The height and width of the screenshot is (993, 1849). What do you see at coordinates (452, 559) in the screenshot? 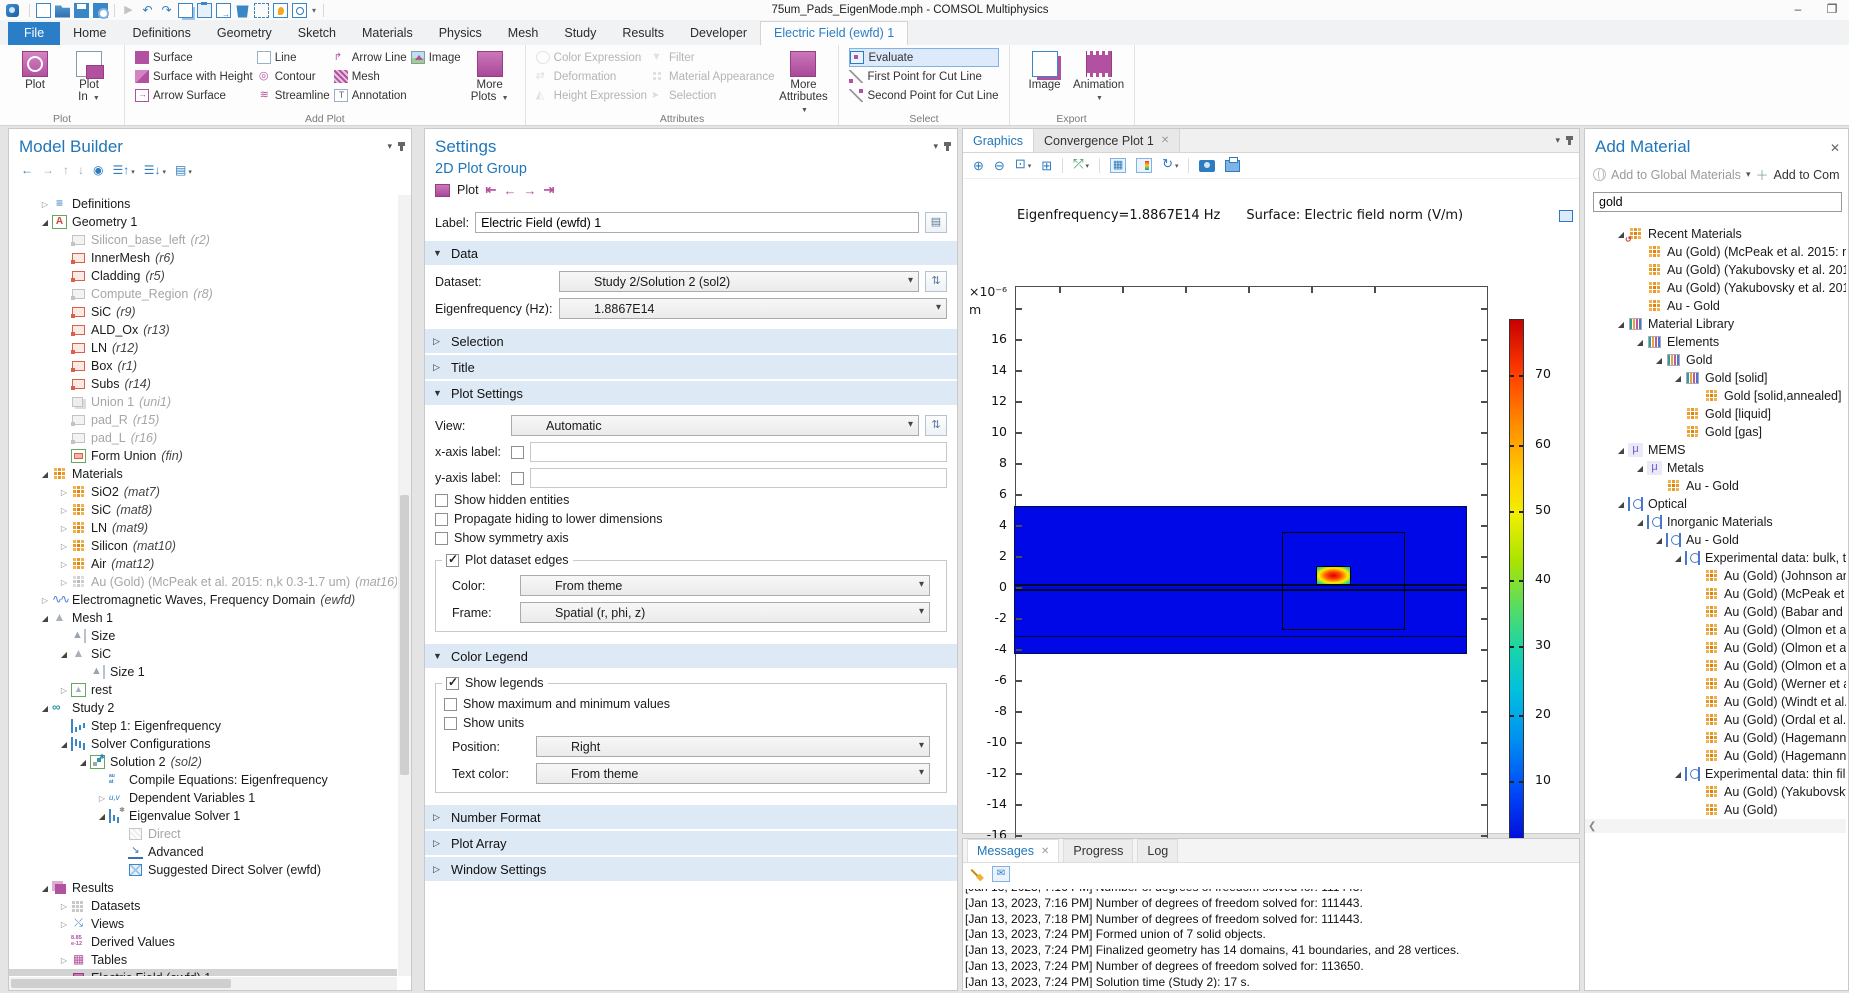
I see `plot-dataset-edges-checkbox` at bounding box center [452, 559].